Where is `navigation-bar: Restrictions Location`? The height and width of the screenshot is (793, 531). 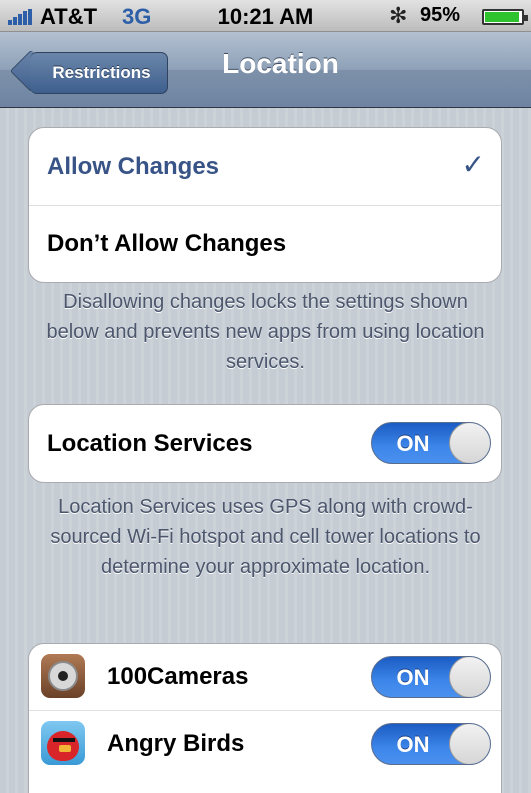 navigation-bar: Restrictions Location is located at coordinates (265, 70).